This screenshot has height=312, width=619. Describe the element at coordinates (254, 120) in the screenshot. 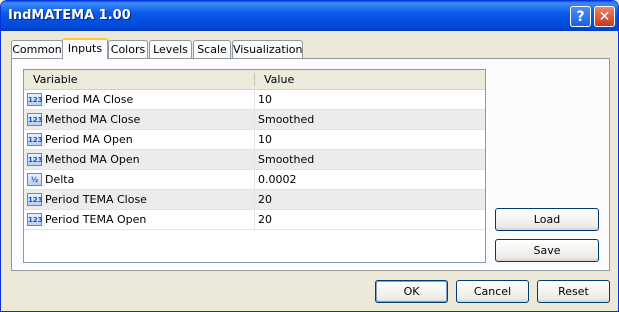

I see `table-row: 123 Method MA Close Smoothed` at that location.